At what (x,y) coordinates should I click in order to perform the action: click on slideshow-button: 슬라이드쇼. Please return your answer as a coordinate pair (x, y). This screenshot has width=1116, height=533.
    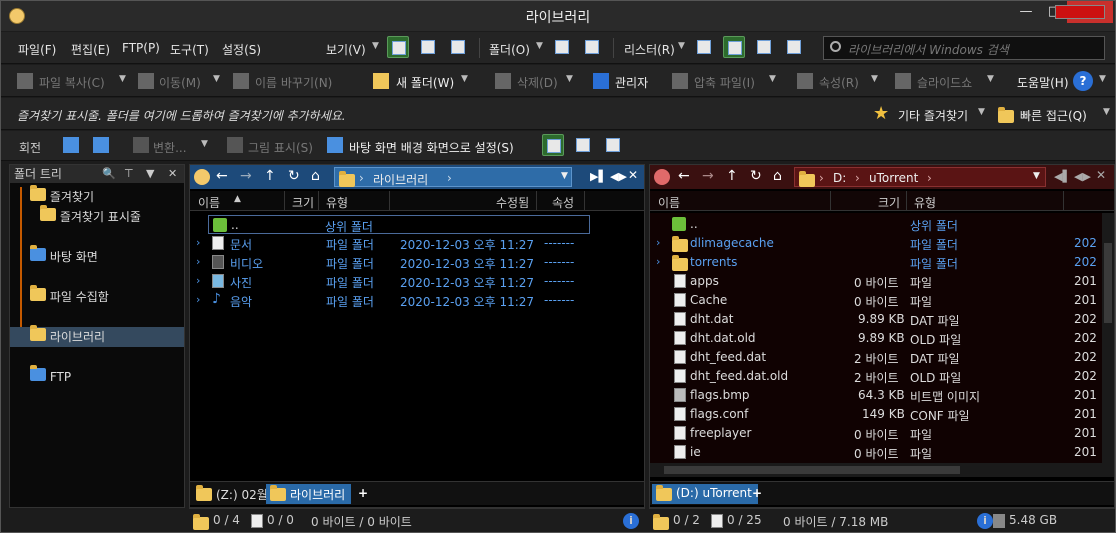
    Looking at the image, I should click on (944, 82).